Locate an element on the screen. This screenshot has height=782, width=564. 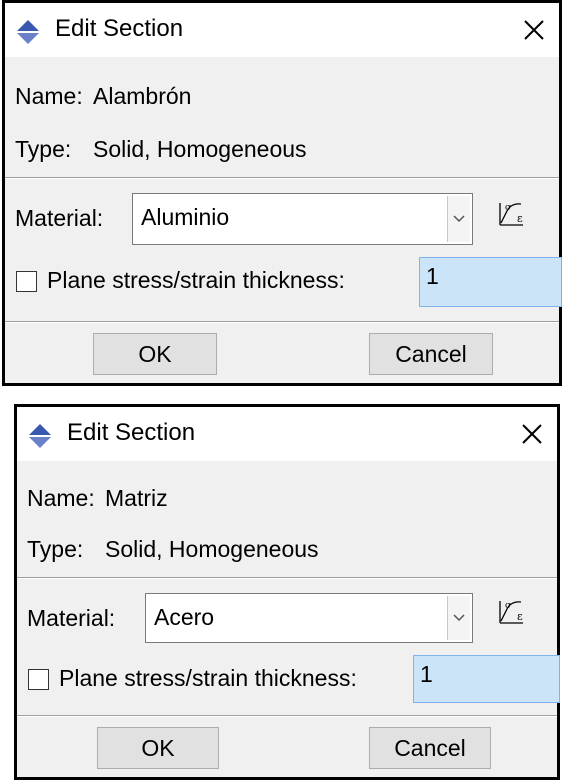
name-value: Alambrón is located at coordinates (142, 96).